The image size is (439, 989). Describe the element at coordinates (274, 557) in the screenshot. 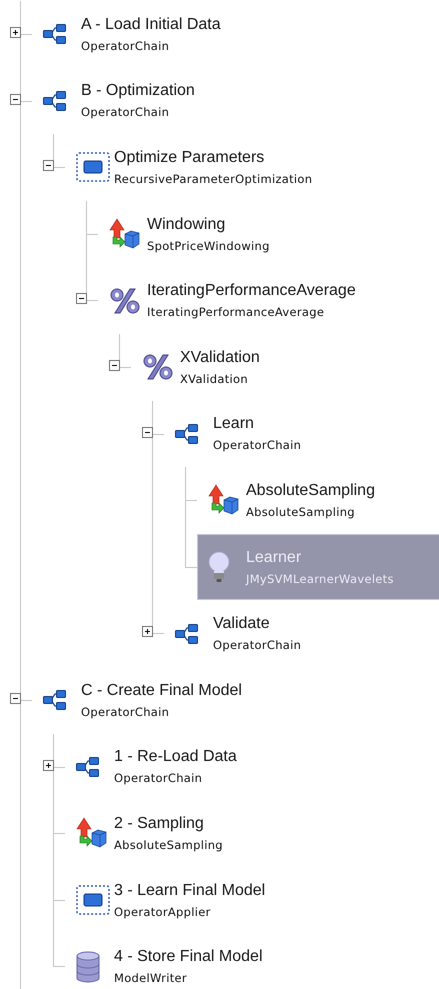

I see `operator-name: Learner` at that location.